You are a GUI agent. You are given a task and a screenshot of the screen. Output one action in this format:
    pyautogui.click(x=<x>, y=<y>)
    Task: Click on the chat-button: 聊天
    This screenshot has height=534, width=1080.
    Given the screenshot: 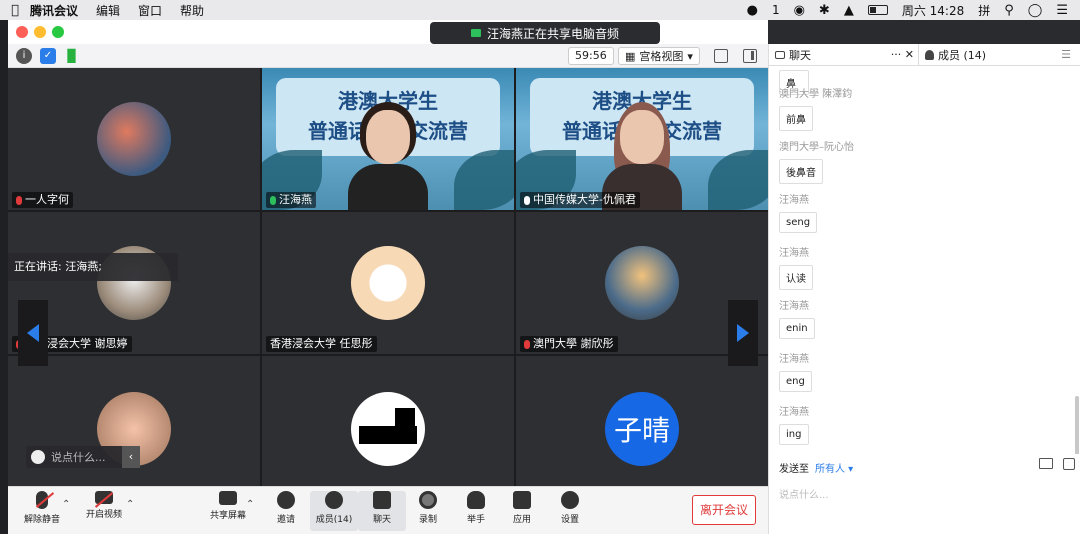 What is the action you would take?
    pyautogui.click(x=382, y=511)
    